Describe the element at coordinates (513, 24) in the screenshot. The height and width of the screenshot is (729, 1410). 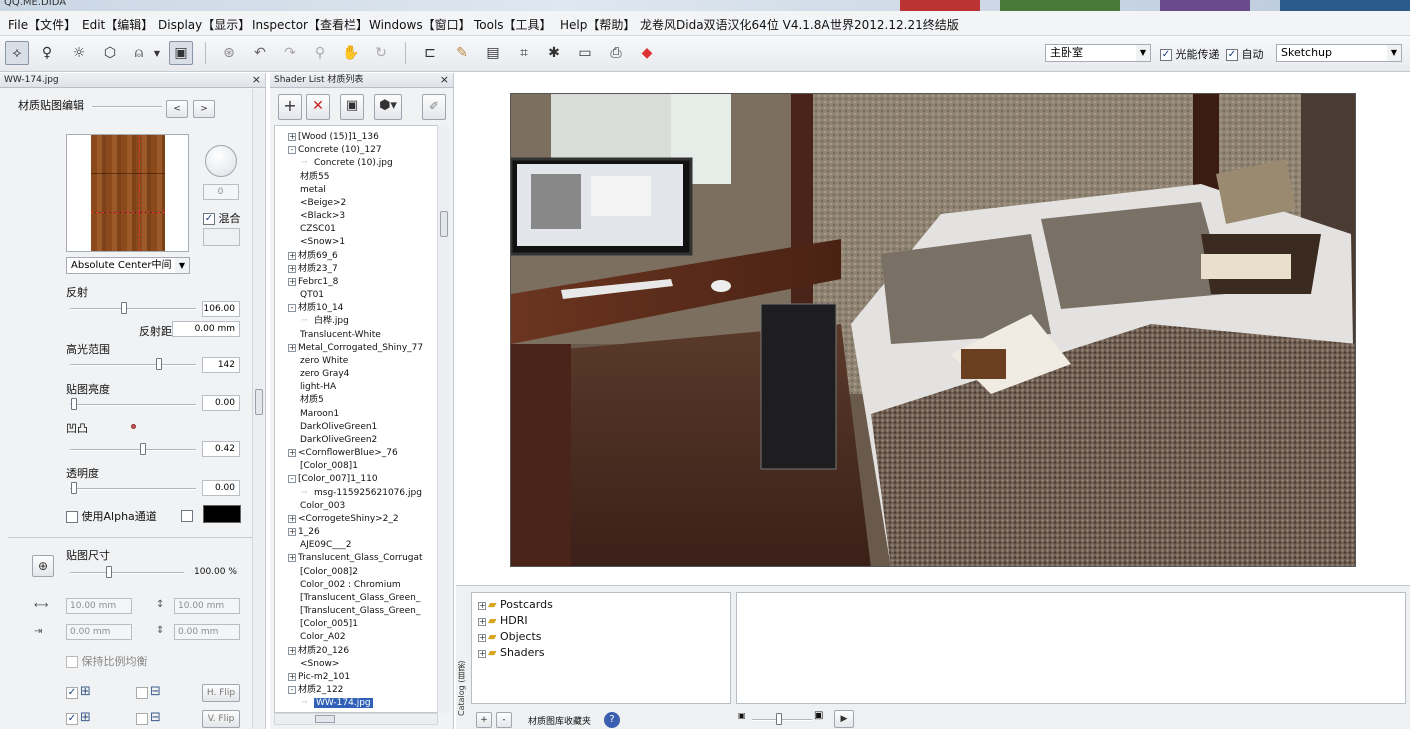
I see `menu-tools: Tools【工具】` at that location.